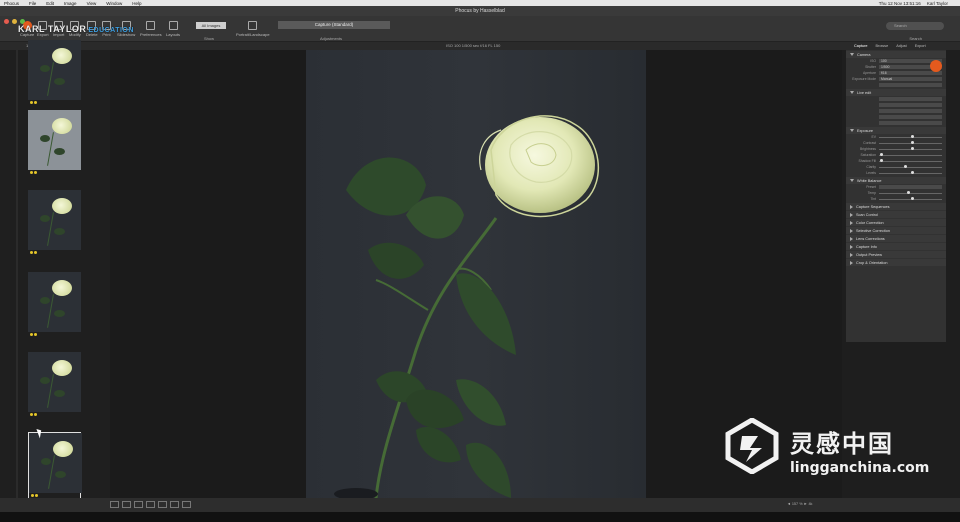 This screenshot has height=522, width=960. I want to click on minimize-window-button, so click(14, 21).